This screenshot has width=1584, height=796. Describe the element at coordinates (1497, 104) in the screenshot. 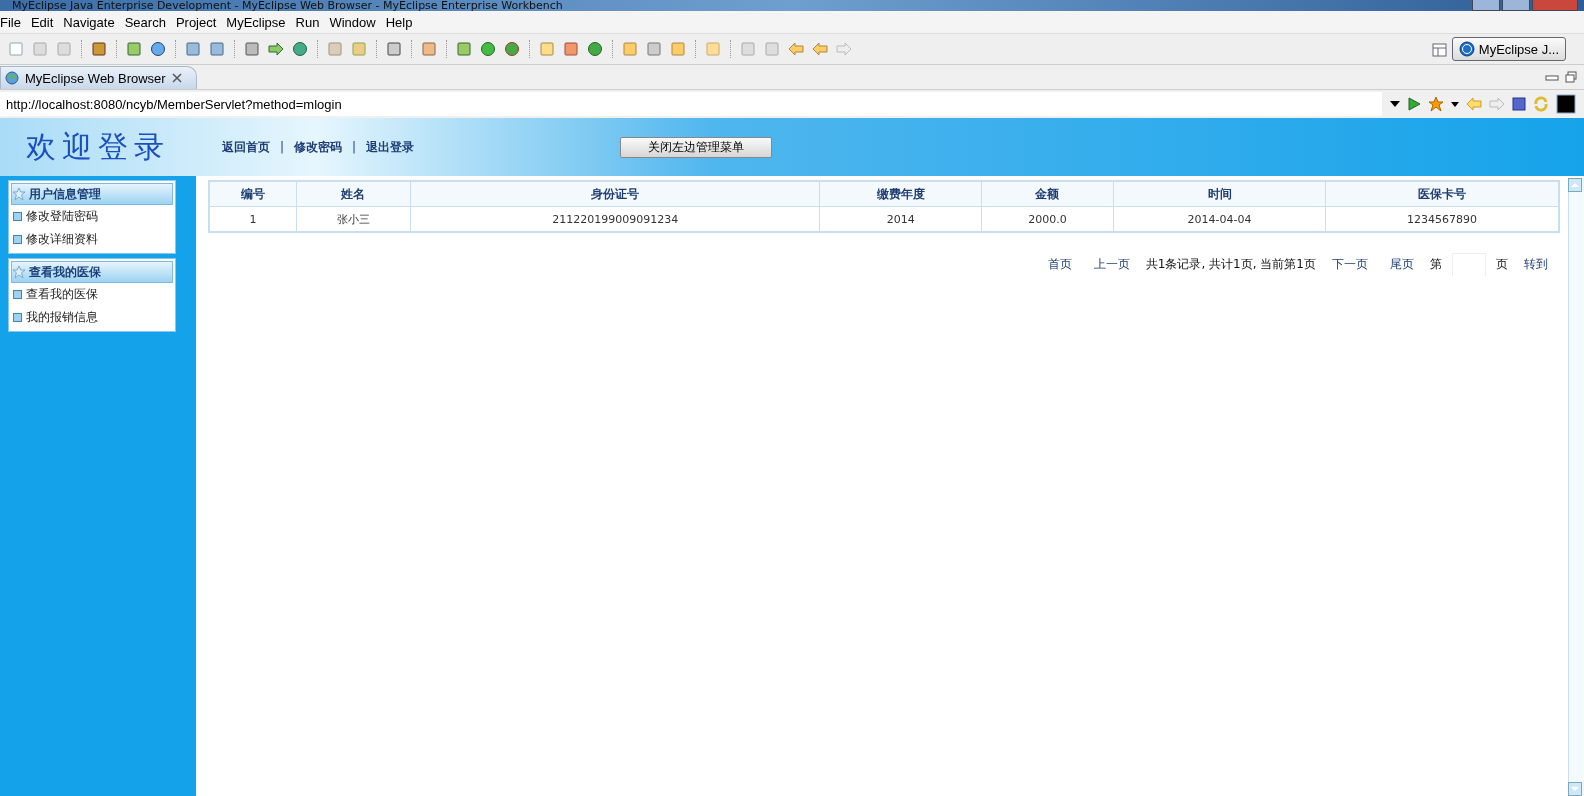

I see `forward-icon` at that location.